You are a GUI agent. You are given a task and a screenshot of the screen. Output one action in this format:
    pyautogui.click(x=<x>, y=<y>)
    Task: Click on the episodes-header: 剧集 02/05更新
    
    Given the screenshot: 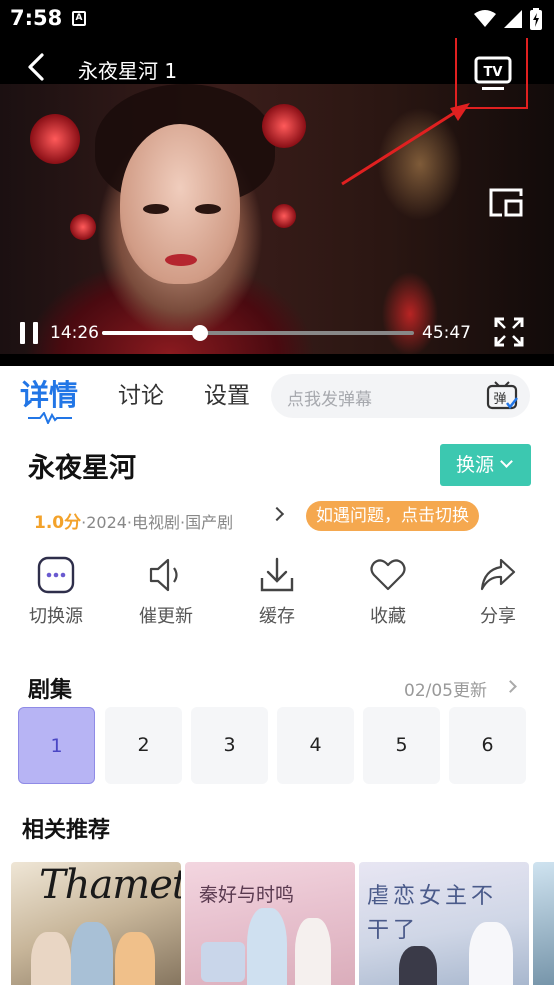 What is the action you would take?
    pyautogui.click(x=277, y=686)
    